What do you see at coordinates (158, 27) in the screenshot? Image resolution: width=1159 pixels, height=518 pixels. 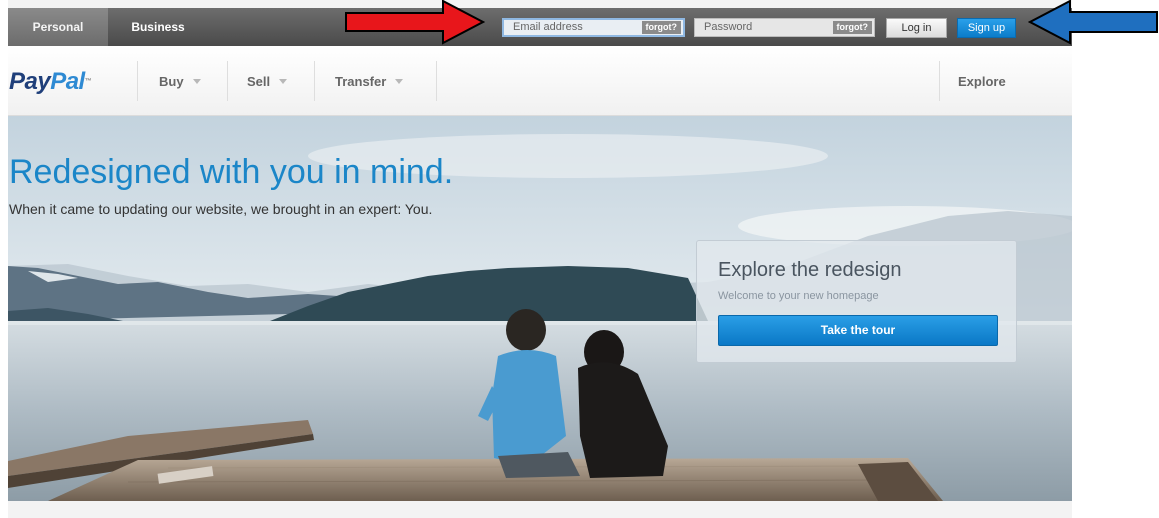 I see `tab-business: Business` at bounding box center [158, 27].